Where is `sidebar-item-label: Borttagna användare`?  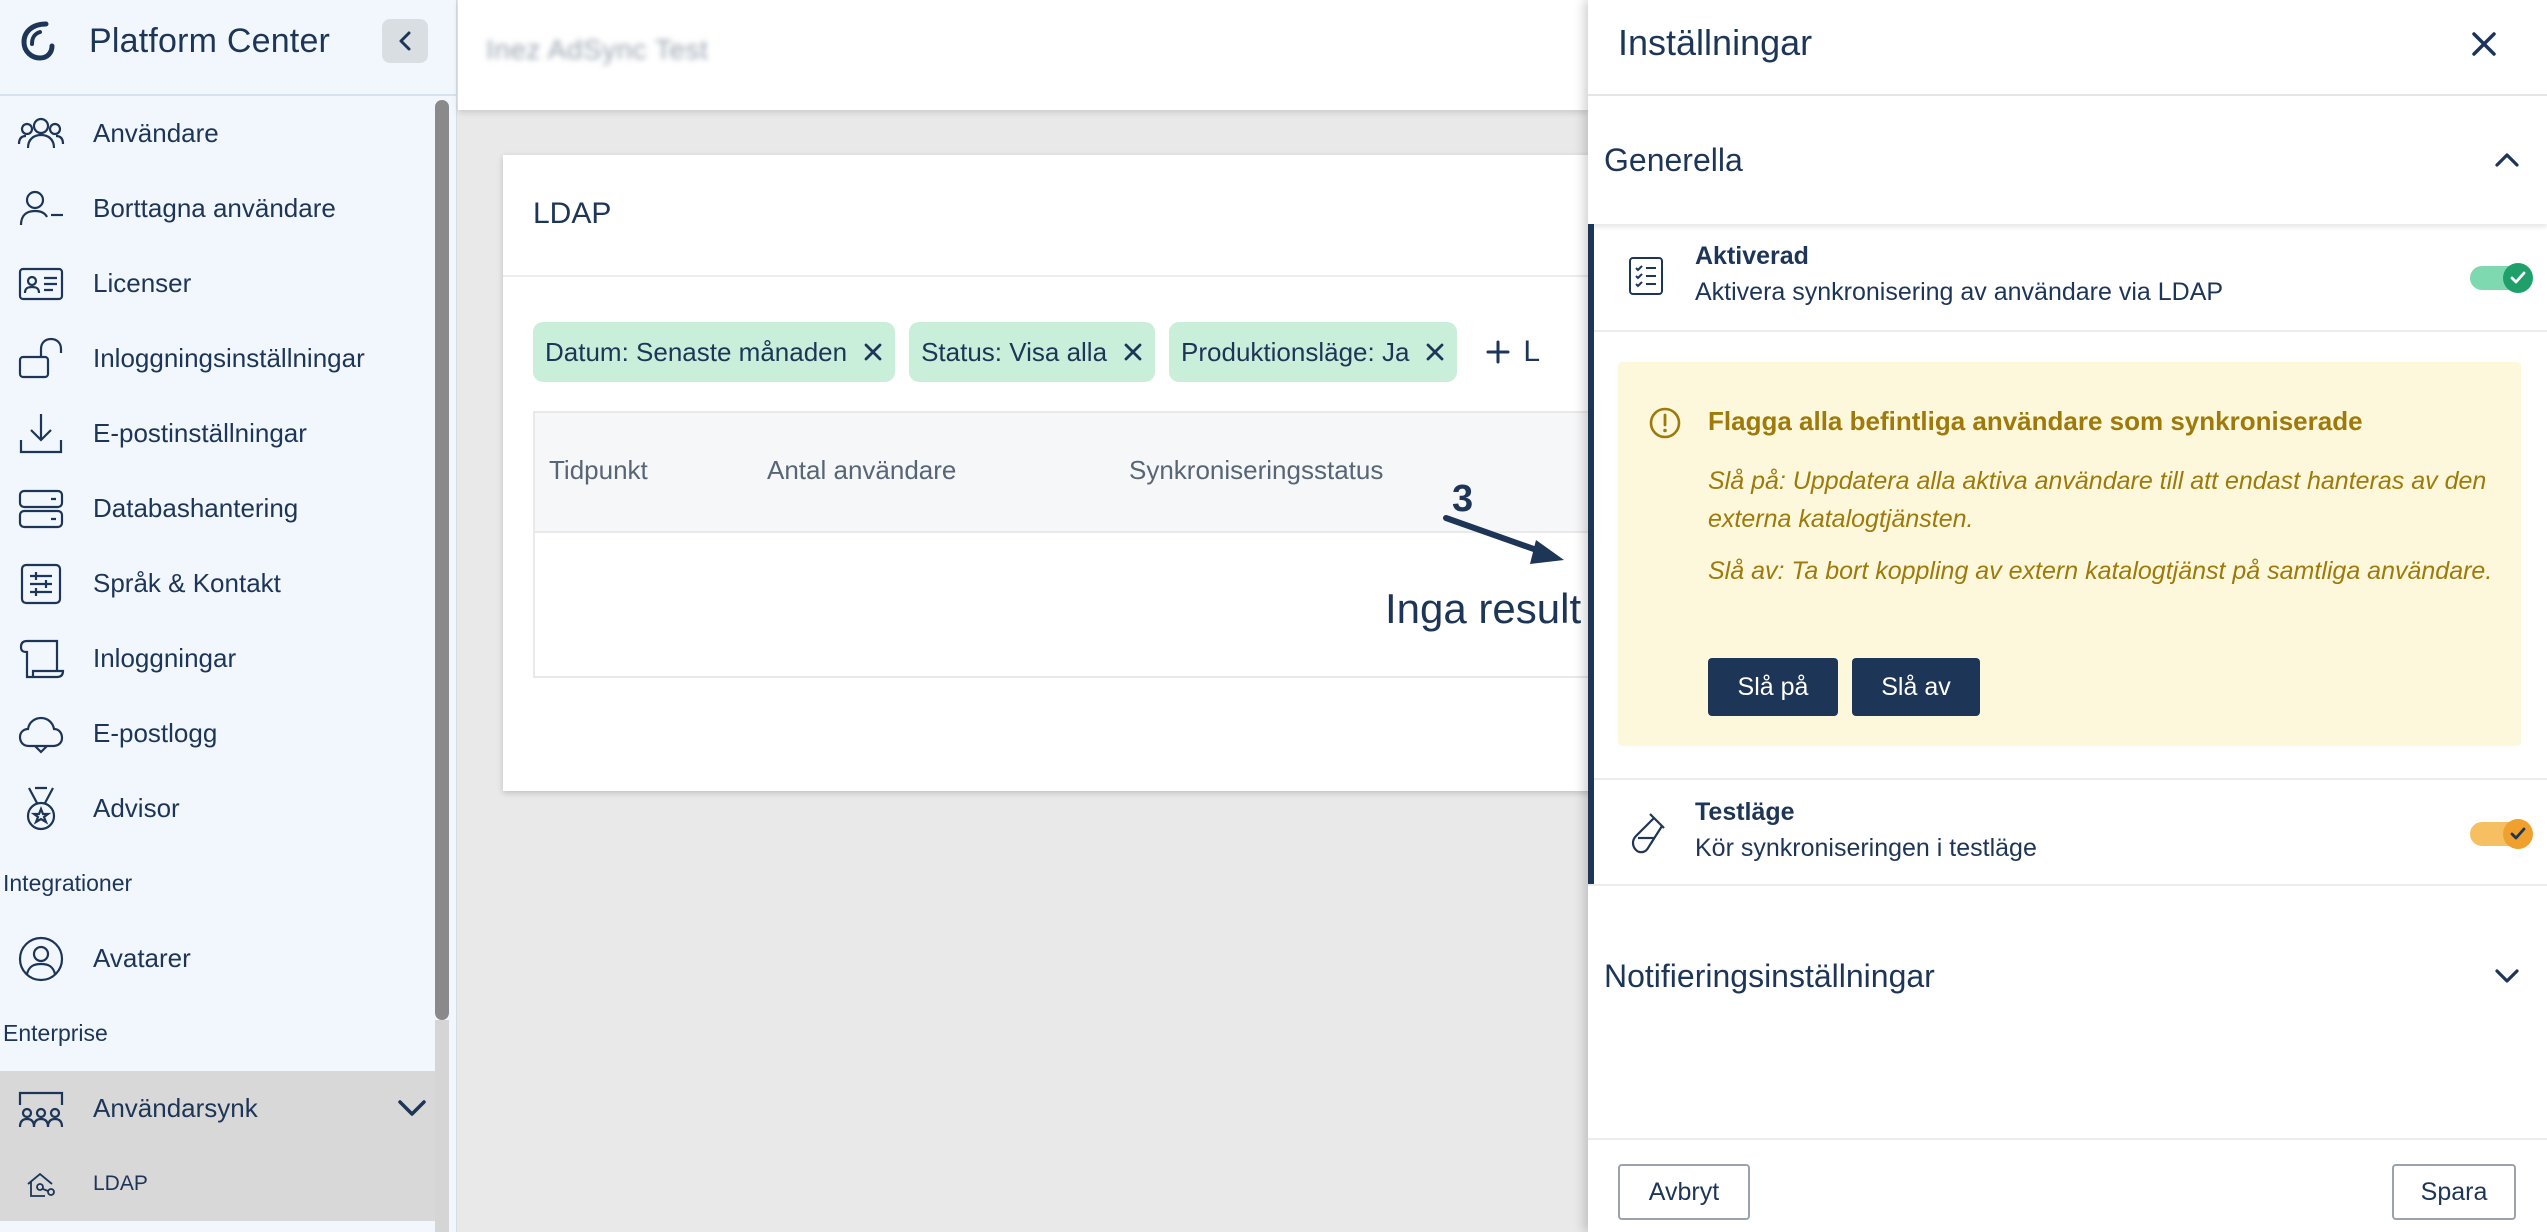
sidebar-item-label: Borttagna användare is located at coordinates (214, 208).